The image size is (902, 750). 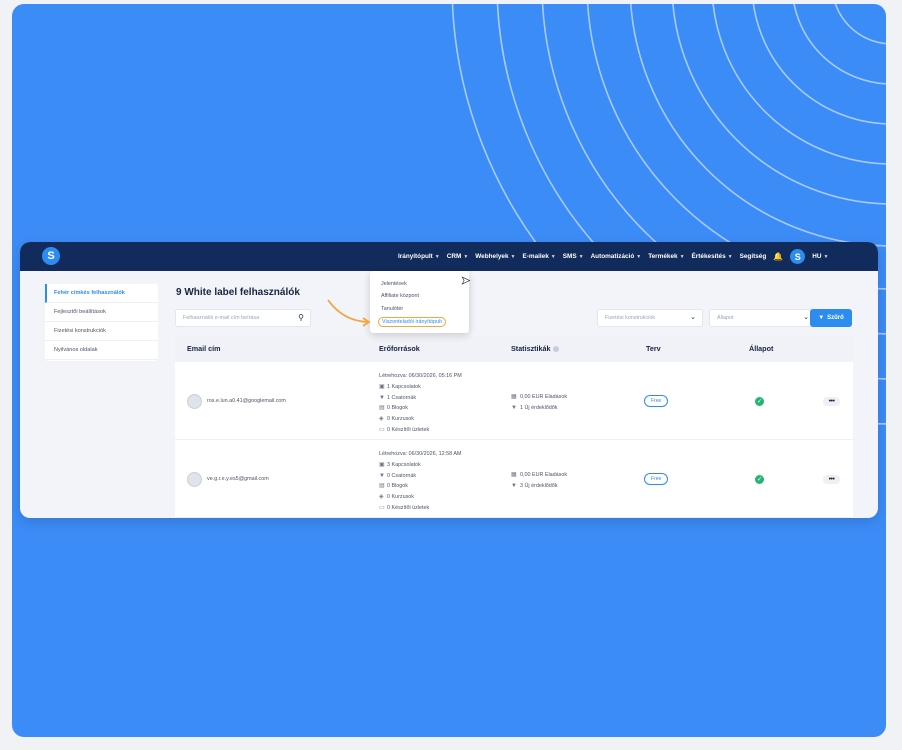 I want to click on menu-item-sales: Értékesítés ▼, so click(x=712, y=256).